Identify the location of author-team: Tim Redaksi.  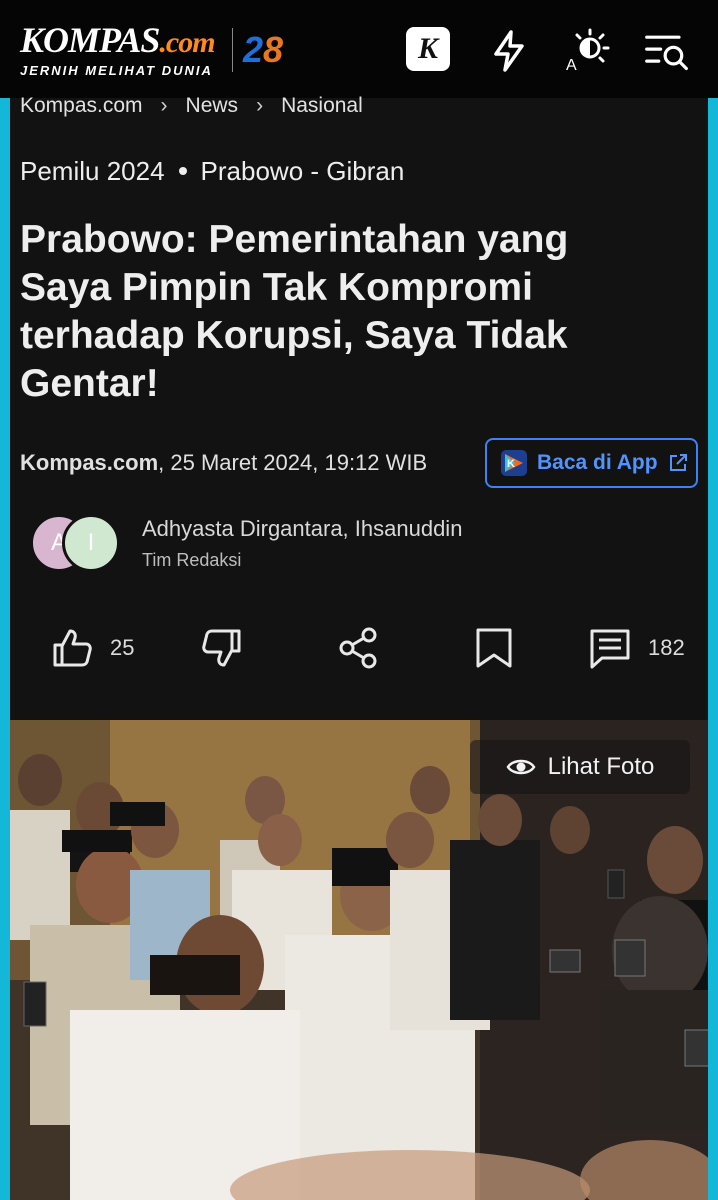
(192, 560).